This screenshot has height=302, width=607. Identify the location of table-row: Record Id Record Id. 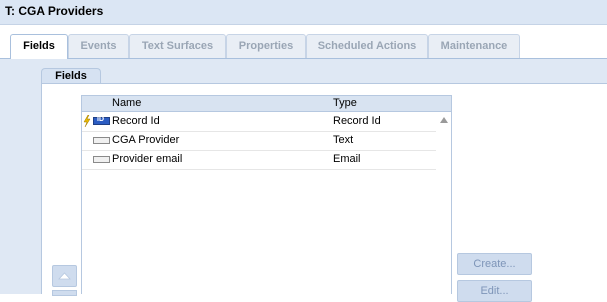
(259, 122).